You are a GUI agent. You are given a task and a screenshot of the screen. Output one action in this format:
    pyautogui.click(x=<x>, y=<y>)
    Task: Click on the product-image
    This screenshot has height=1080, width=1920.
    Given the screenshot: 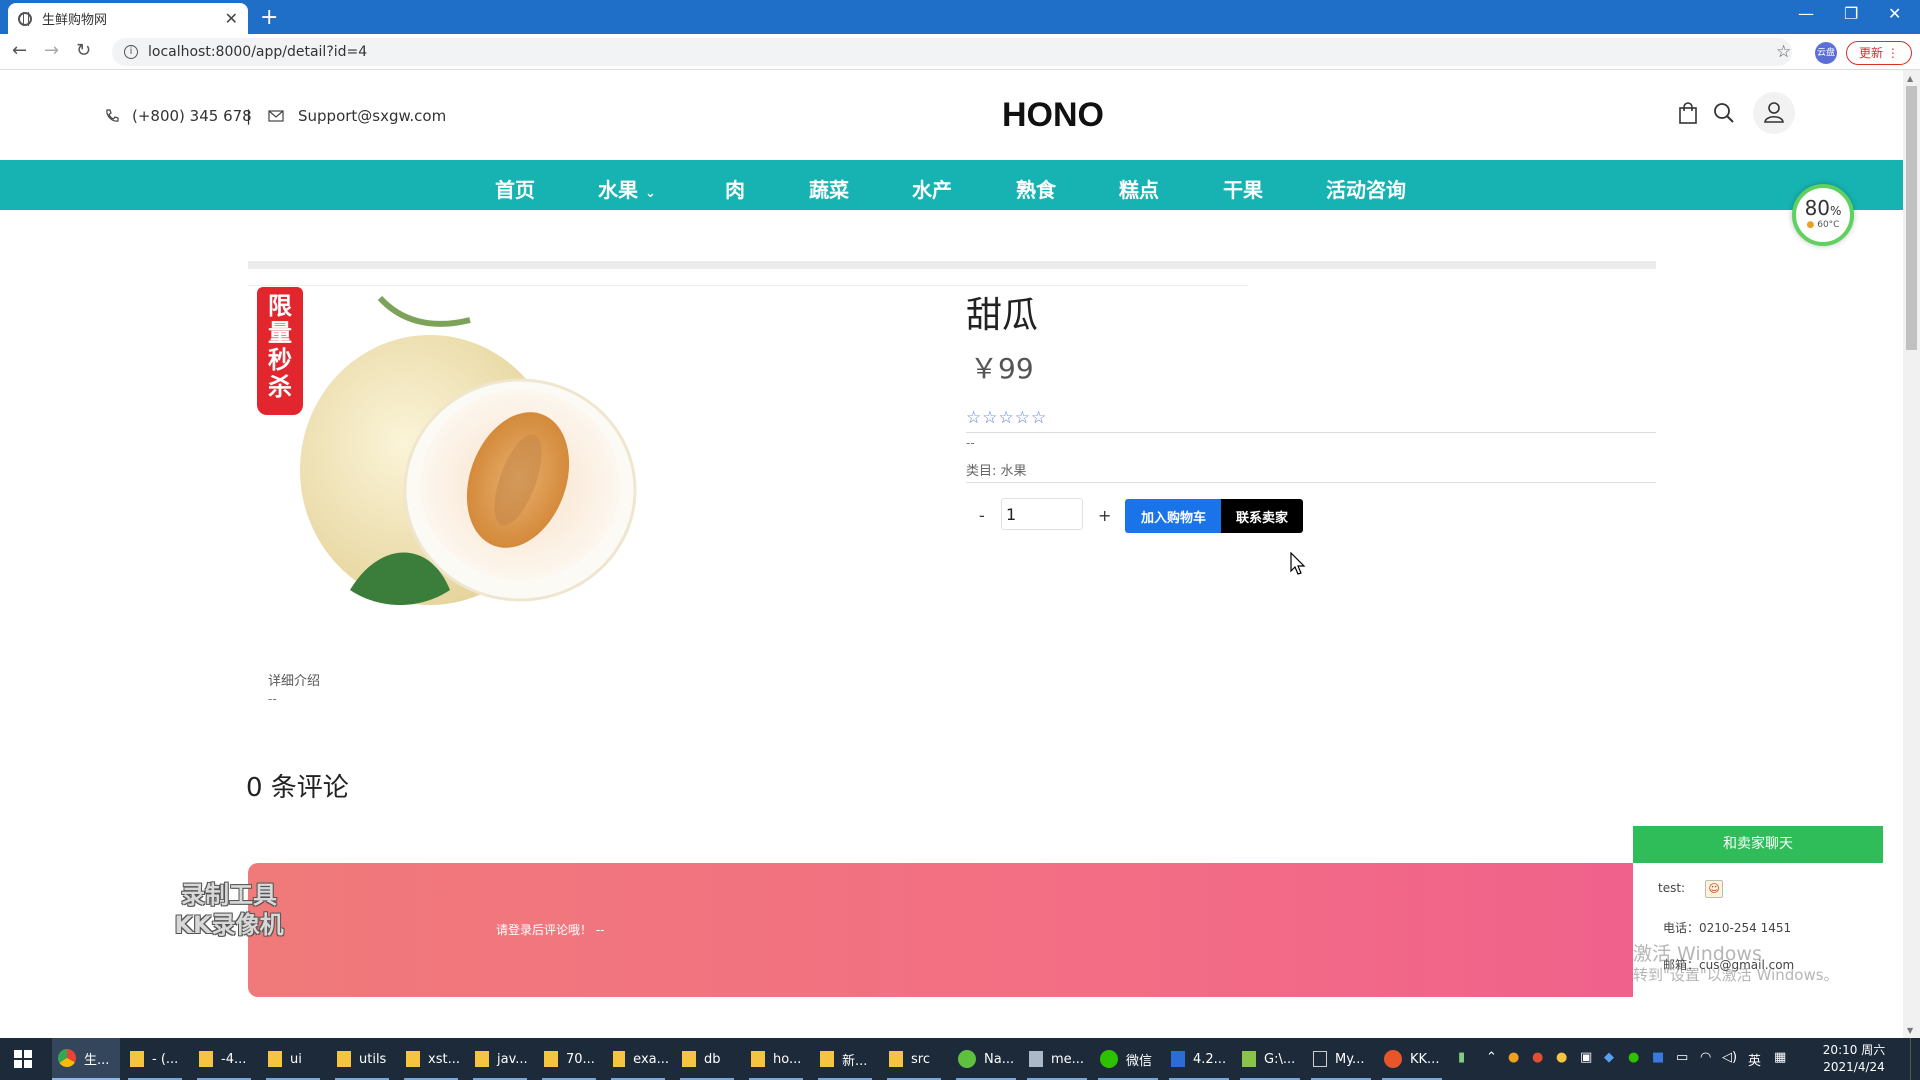 What is the action you would take?
    pyautogui.click(x=470, y=450)
    